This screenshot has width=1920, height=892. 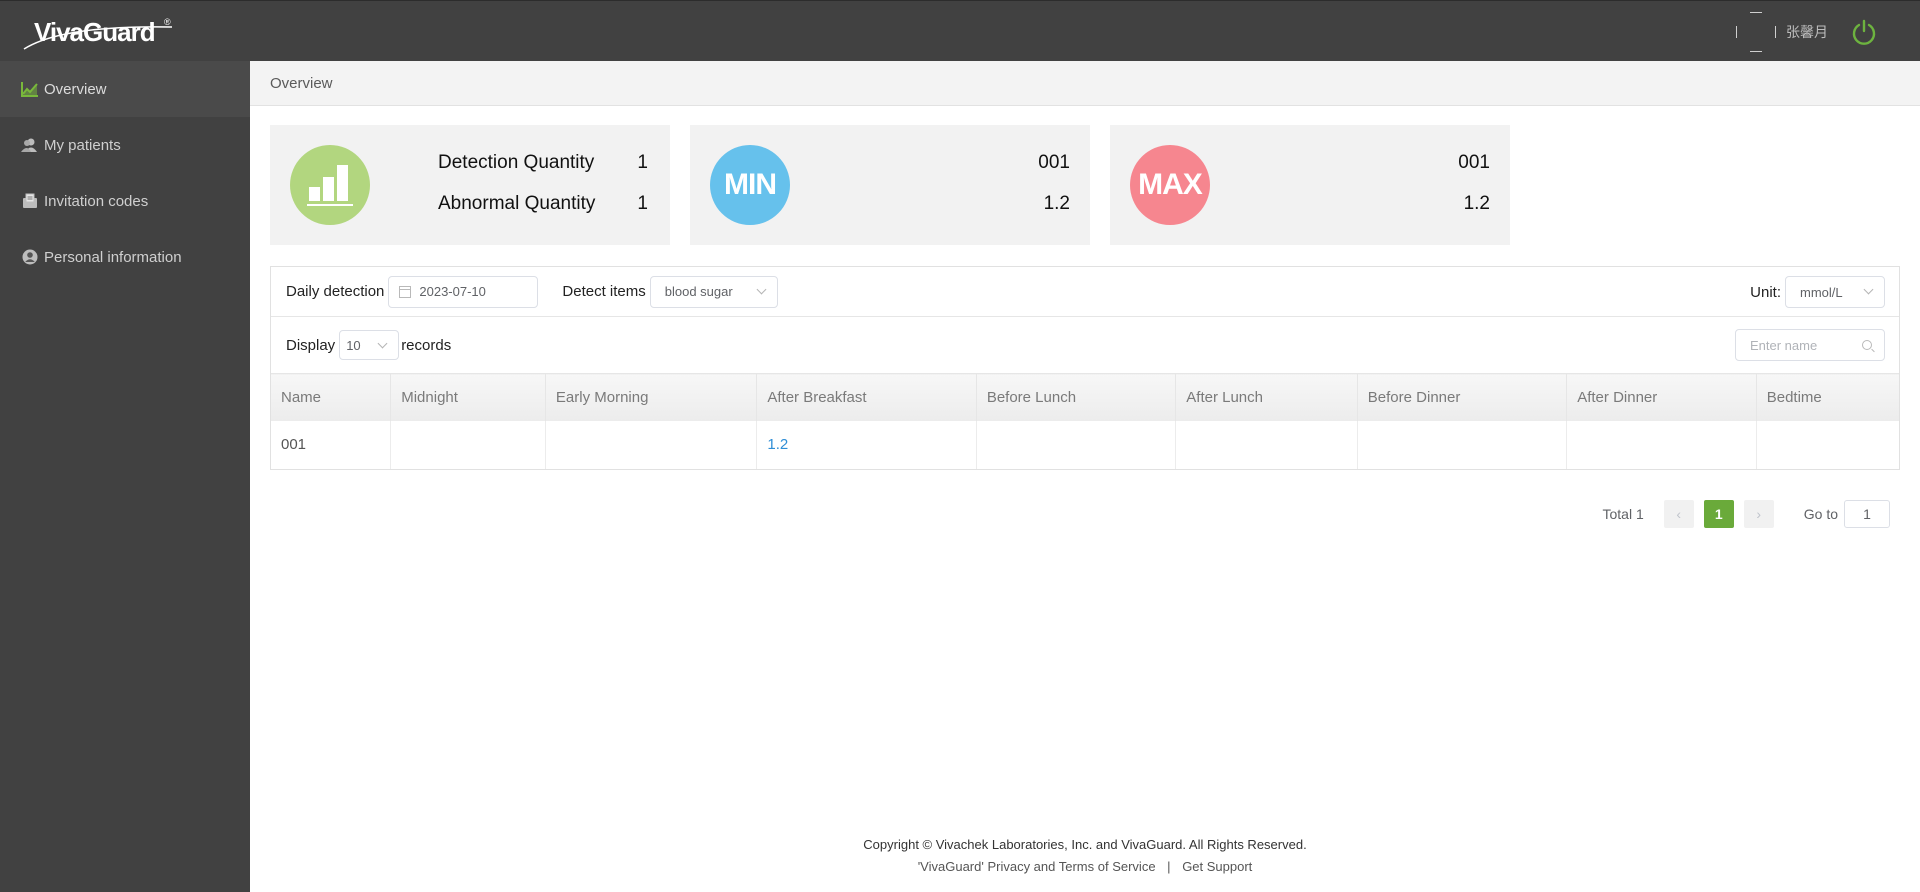 I want to click on username: 张馨月, so click(x=1807, y=32).